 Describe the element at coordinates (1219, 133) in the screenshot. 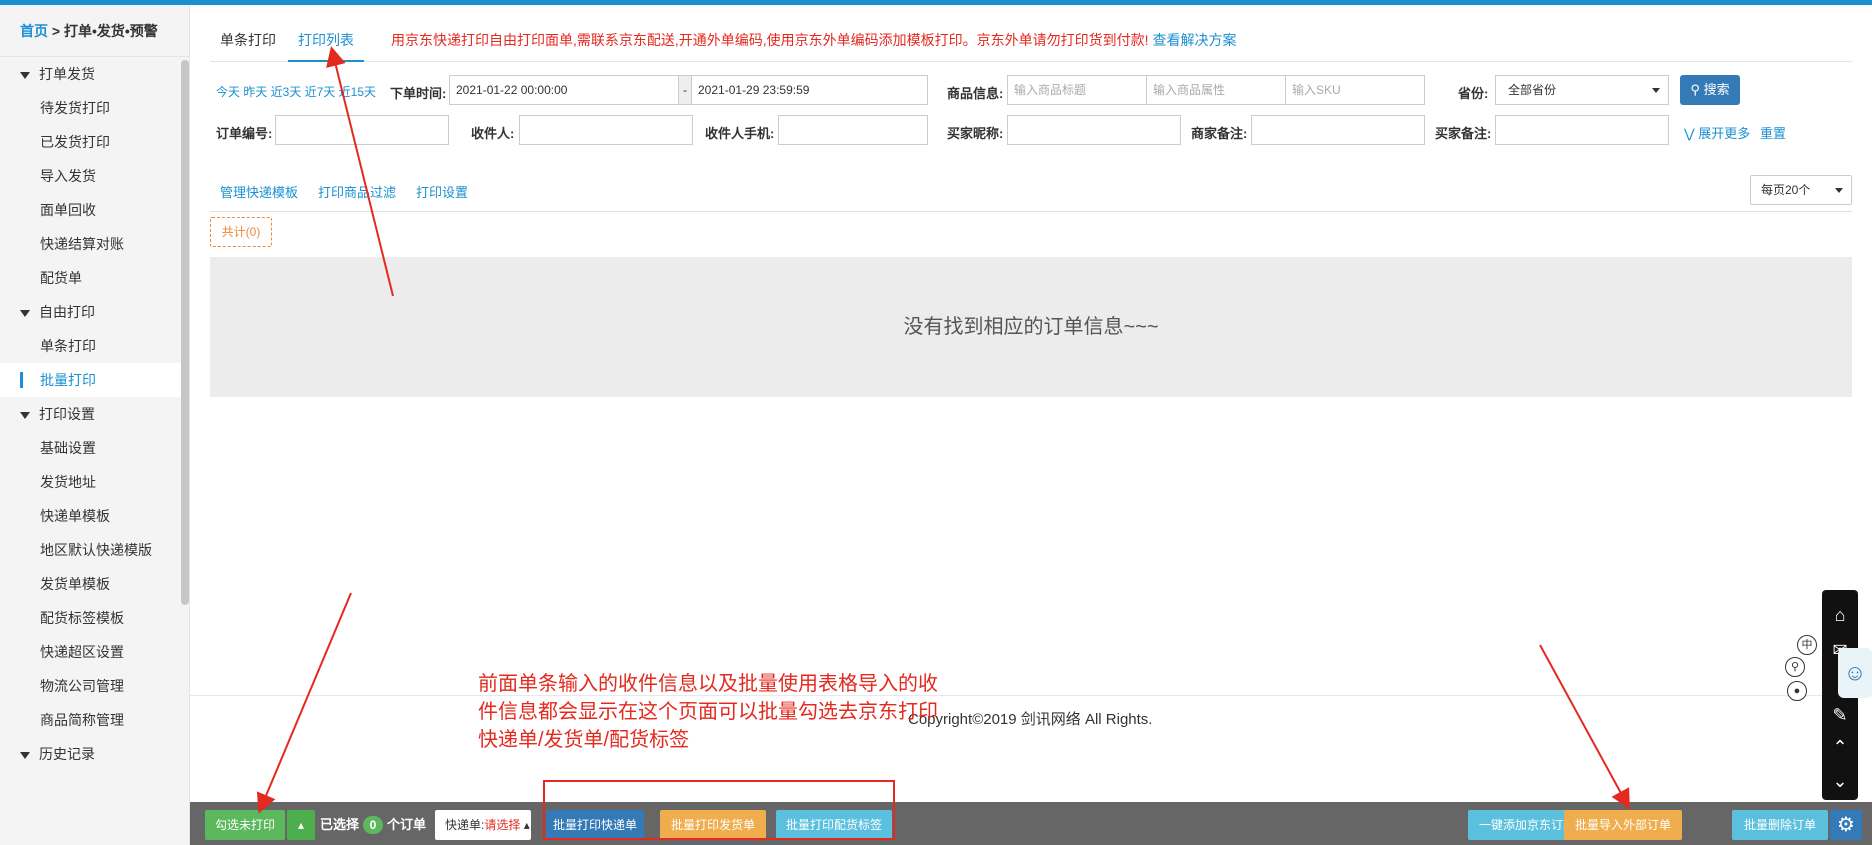

I see `merchant-note-label: 商家备注:` at that location.